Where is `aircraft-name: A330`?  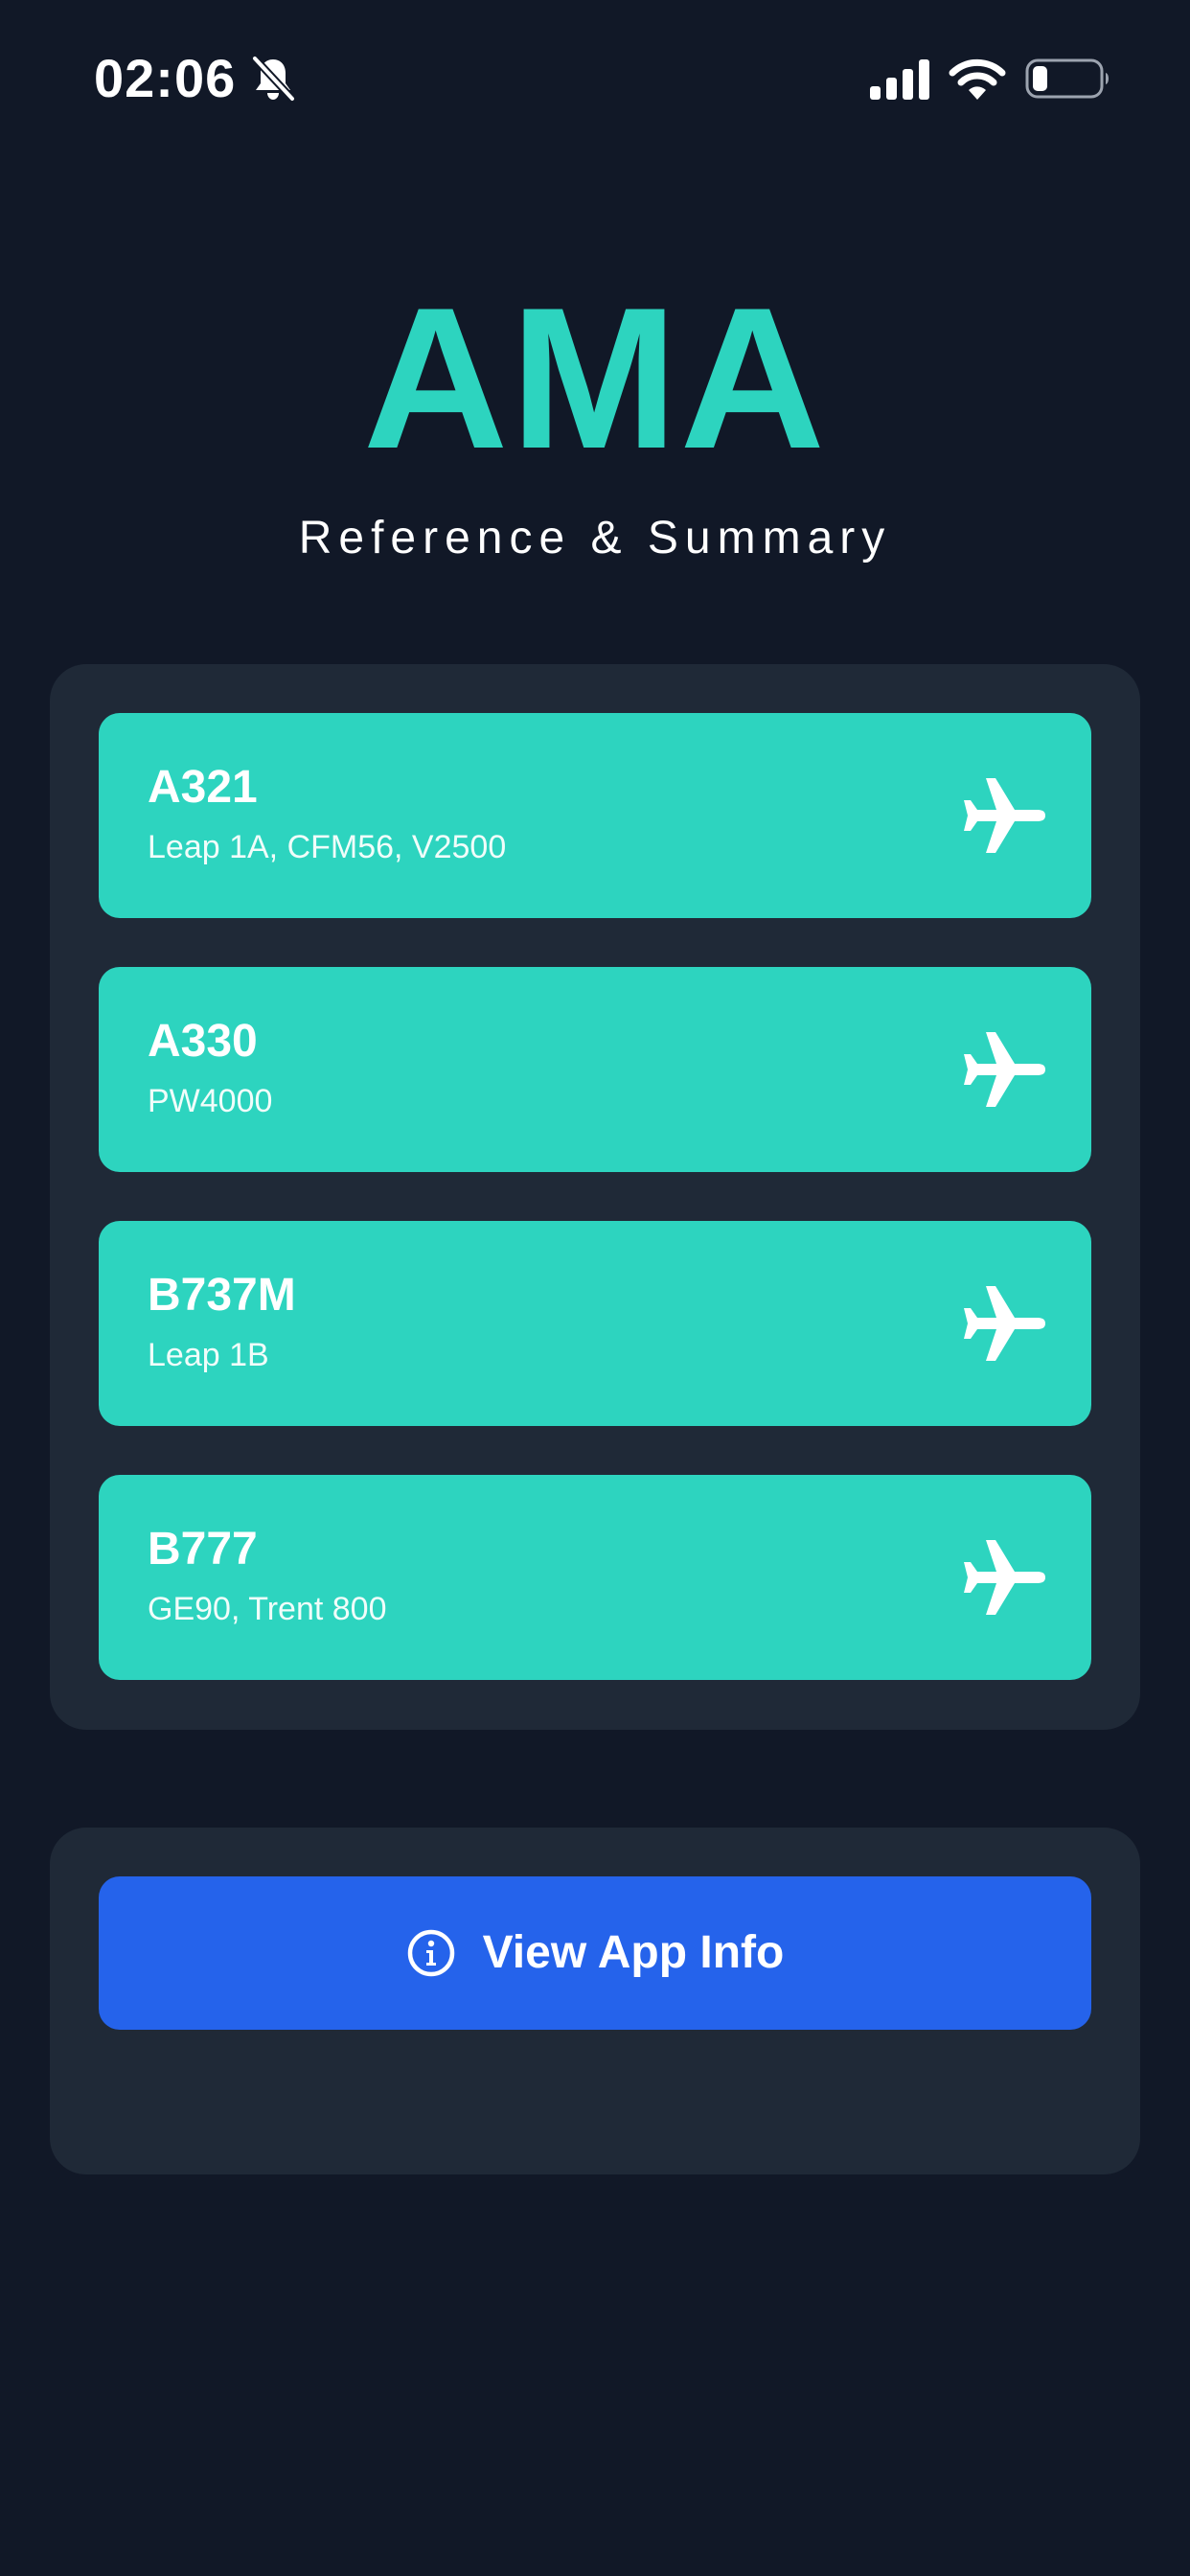
aircraft-name: A330 is located at coordinates (203, 1041).